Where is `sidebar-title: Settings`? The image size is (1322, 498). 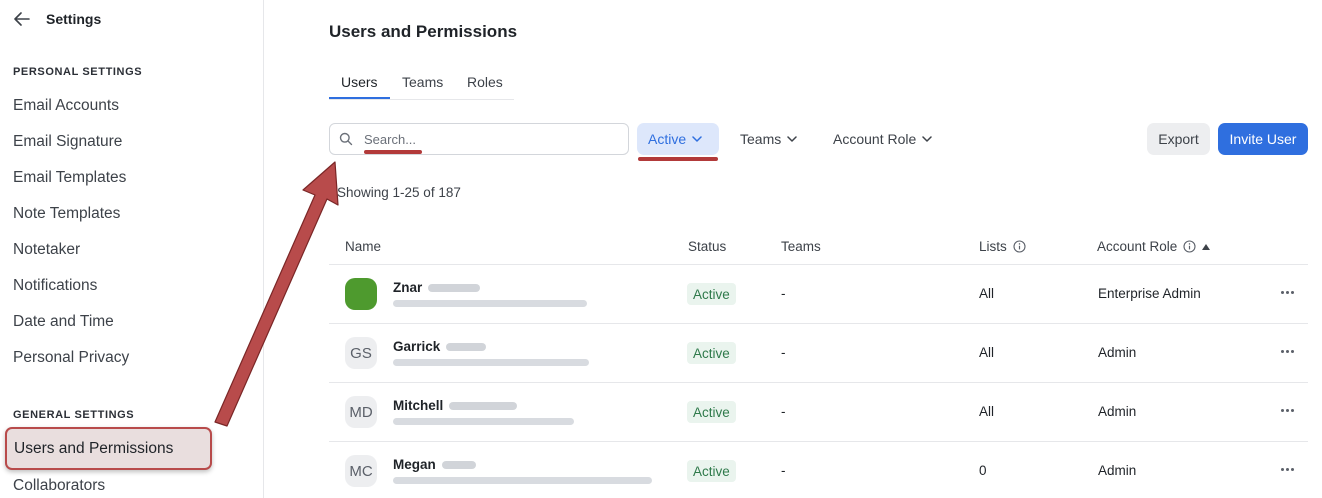
sidebar-title: Settings is located at coordinates (74, 19).